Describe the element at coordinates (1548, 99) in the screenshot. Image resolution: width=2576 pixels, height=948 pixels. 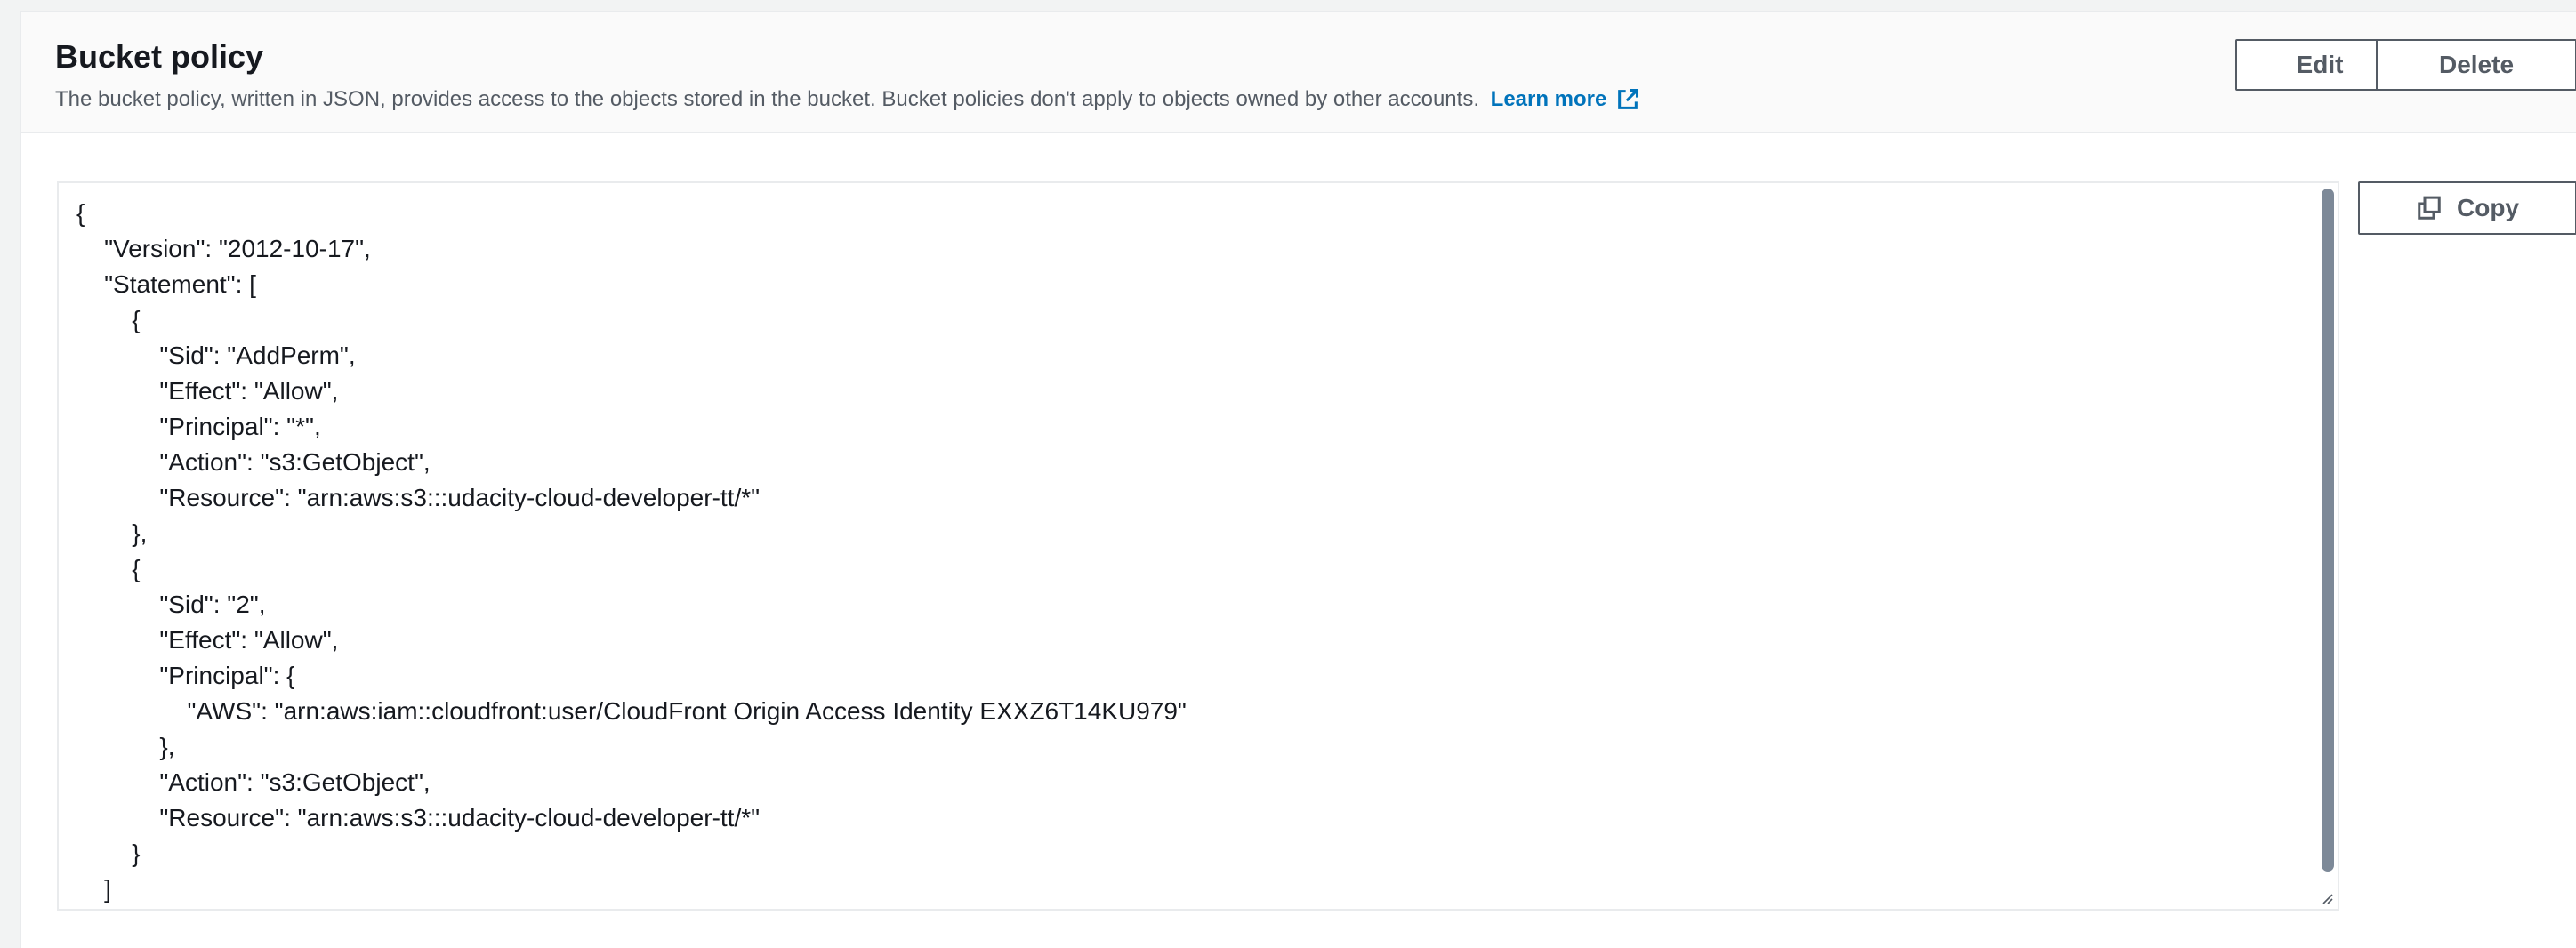
I see `learn-more-label: Learn more` at that location.